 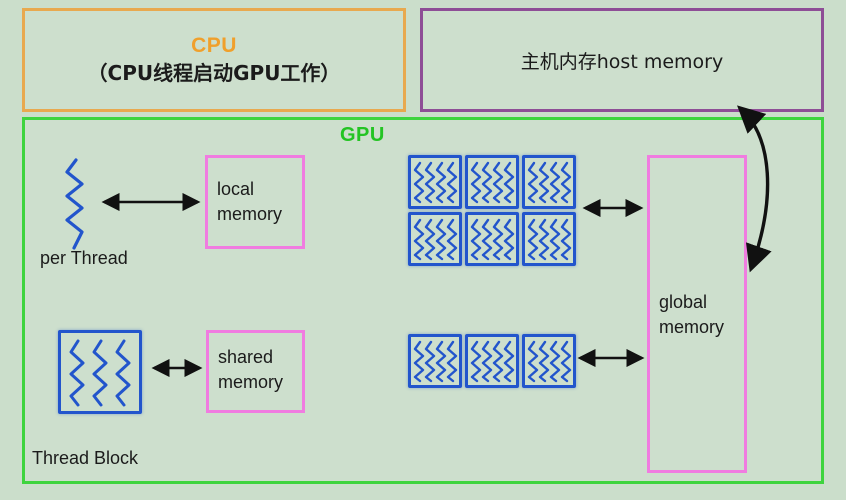 What do you see at coordinates (214, 73) in the screenshot?
I see `cpu-subtitle: （CPU线程启动GPU工作）` at bounding box center [214, 73].